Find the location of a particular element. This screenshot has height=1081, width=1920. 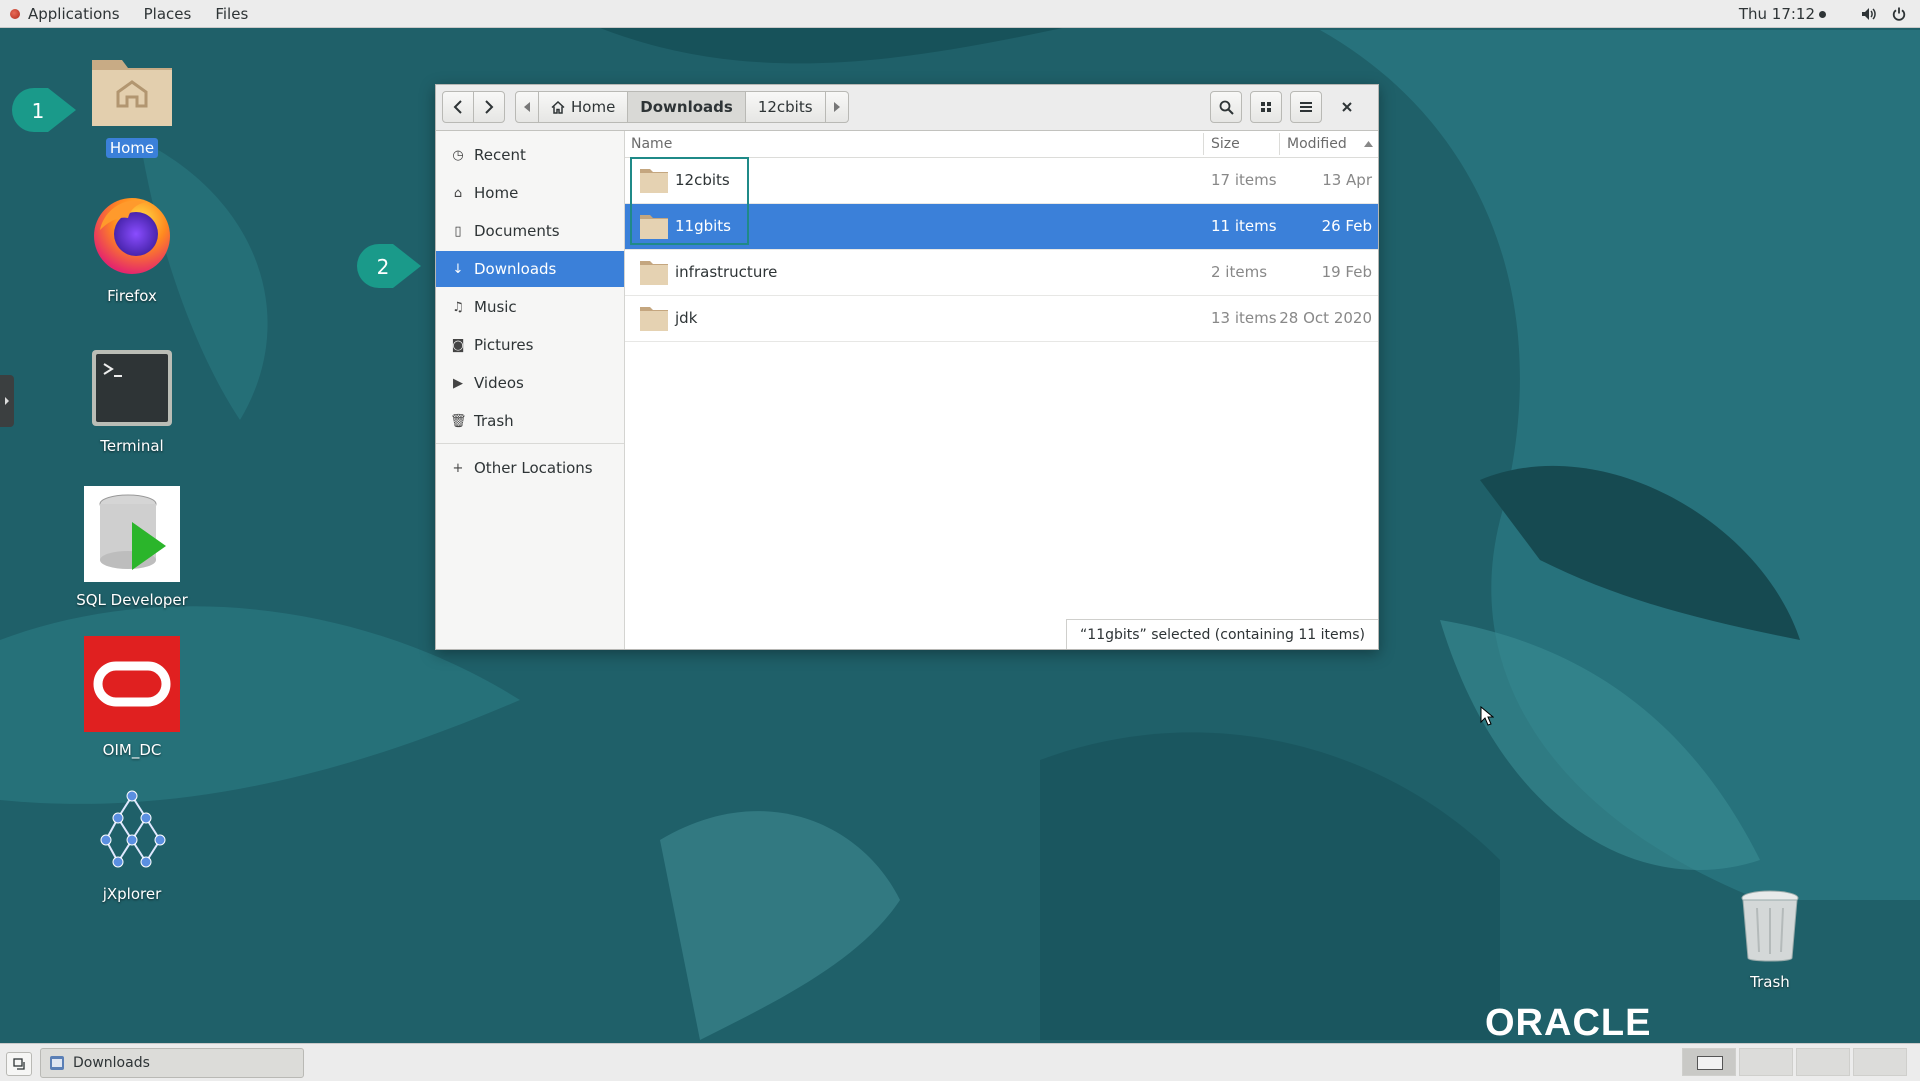

clock: Thu 17:12 is located at coordinates (1782, 14).